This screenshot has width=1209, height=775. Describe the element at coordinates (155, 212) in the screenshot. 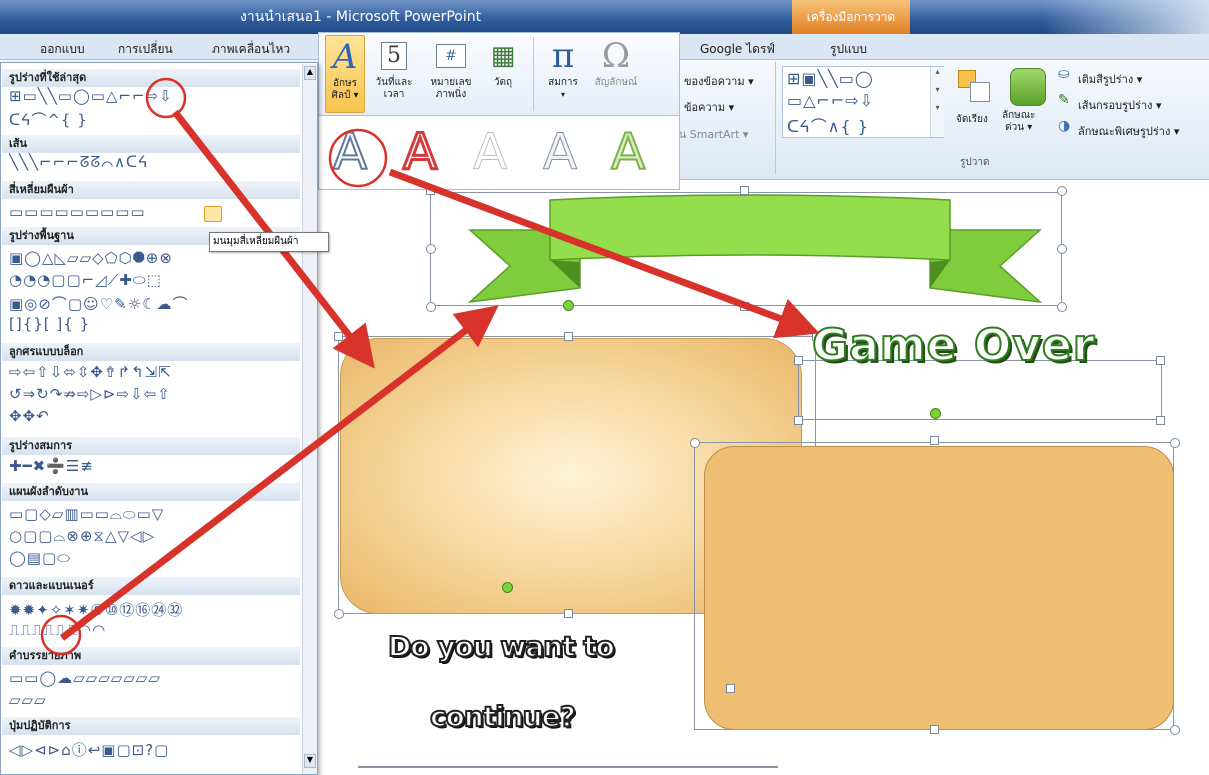

I see `shape-row: ▭▭▭▭▭▭▭▭▭` at that location.